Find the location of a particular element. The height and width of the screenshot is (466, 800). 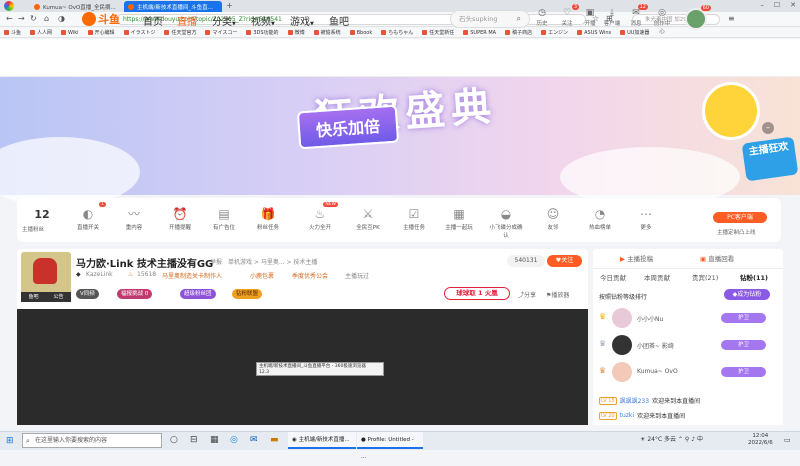

chip-challenge: 福报挑战 0 is located at coordinates (135, 294).